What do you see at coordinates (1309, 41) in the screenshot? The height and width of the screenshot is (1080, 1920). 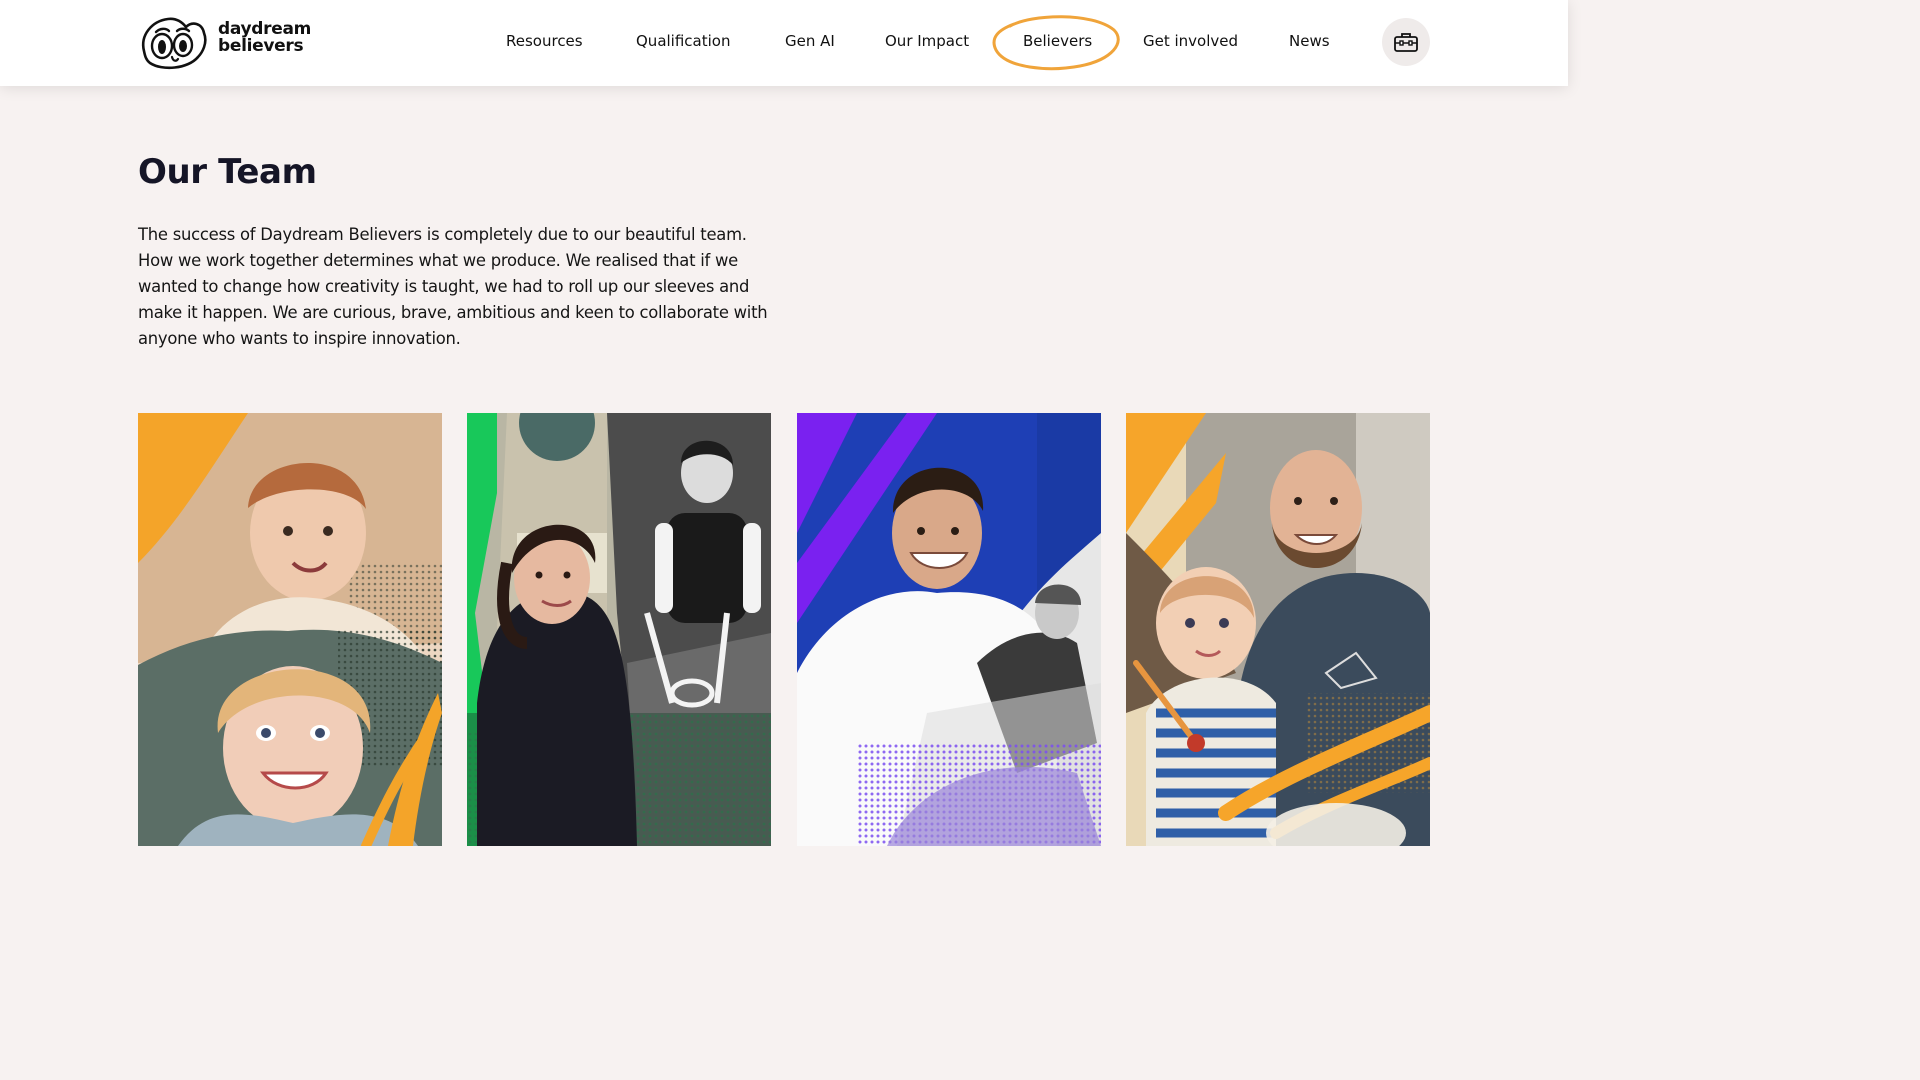 I see `nav-item-news: News` at bounding box center [1309, 41].